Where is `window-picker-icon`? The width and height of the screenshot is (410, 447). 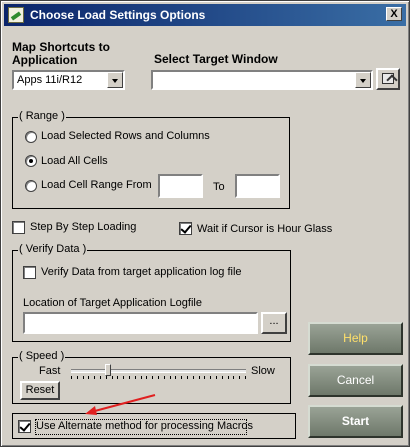
window-picker-icon is located at coordinates (388, 78).